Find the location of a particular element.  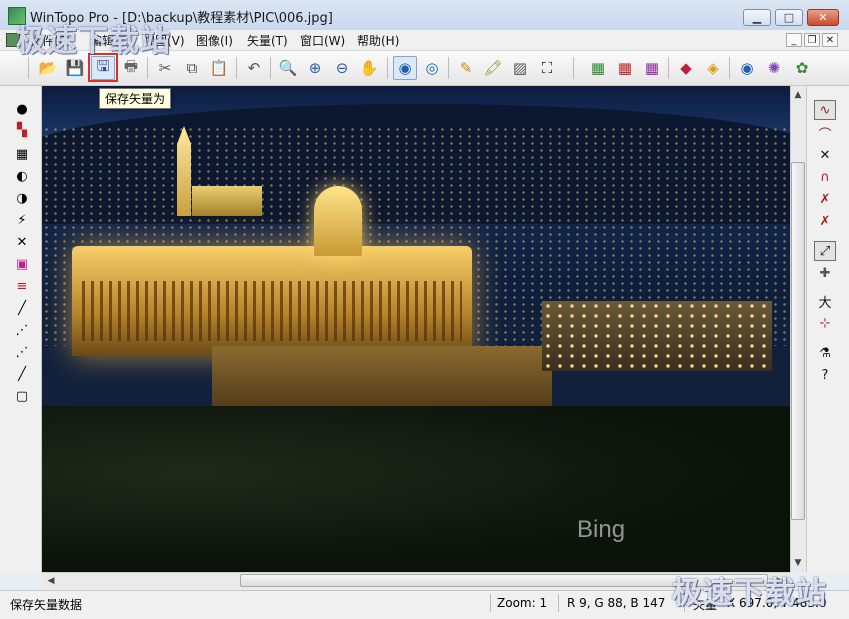

contrast-tool-icon: ◐ is located at coordinates (22, 176).